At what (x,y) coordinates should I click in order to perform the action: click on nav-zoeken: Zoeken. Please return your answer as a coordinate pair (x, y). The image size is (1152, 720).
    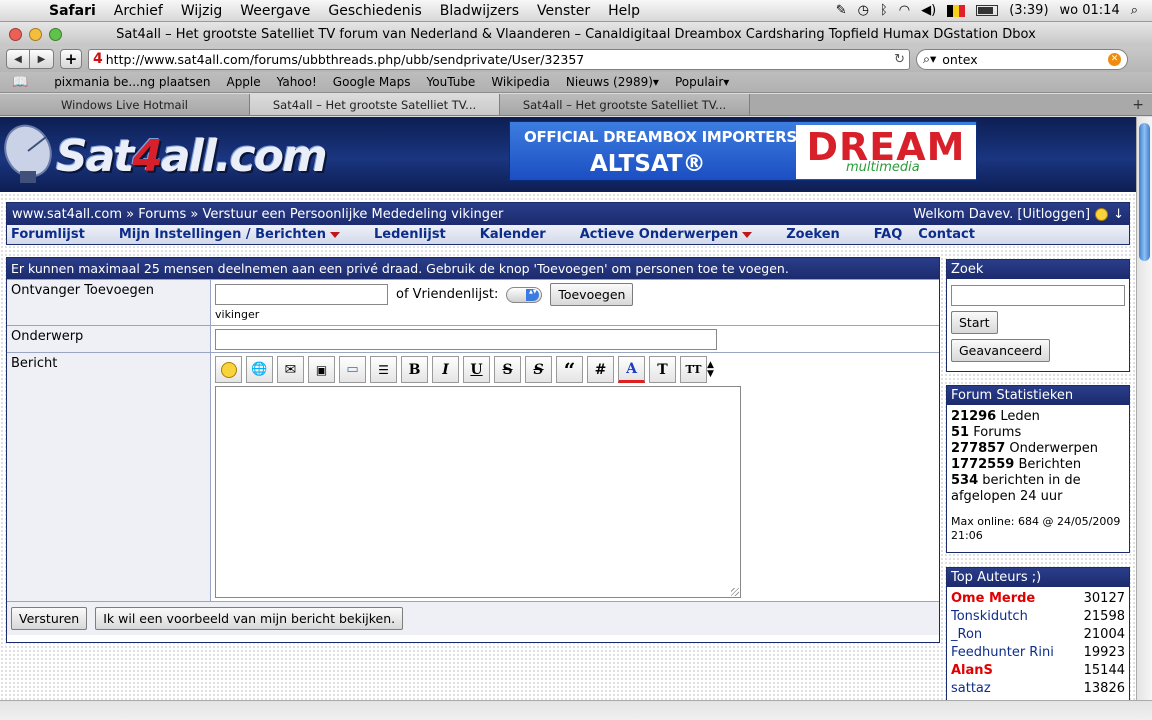
    Looking at the image, I should click on (813, 234).